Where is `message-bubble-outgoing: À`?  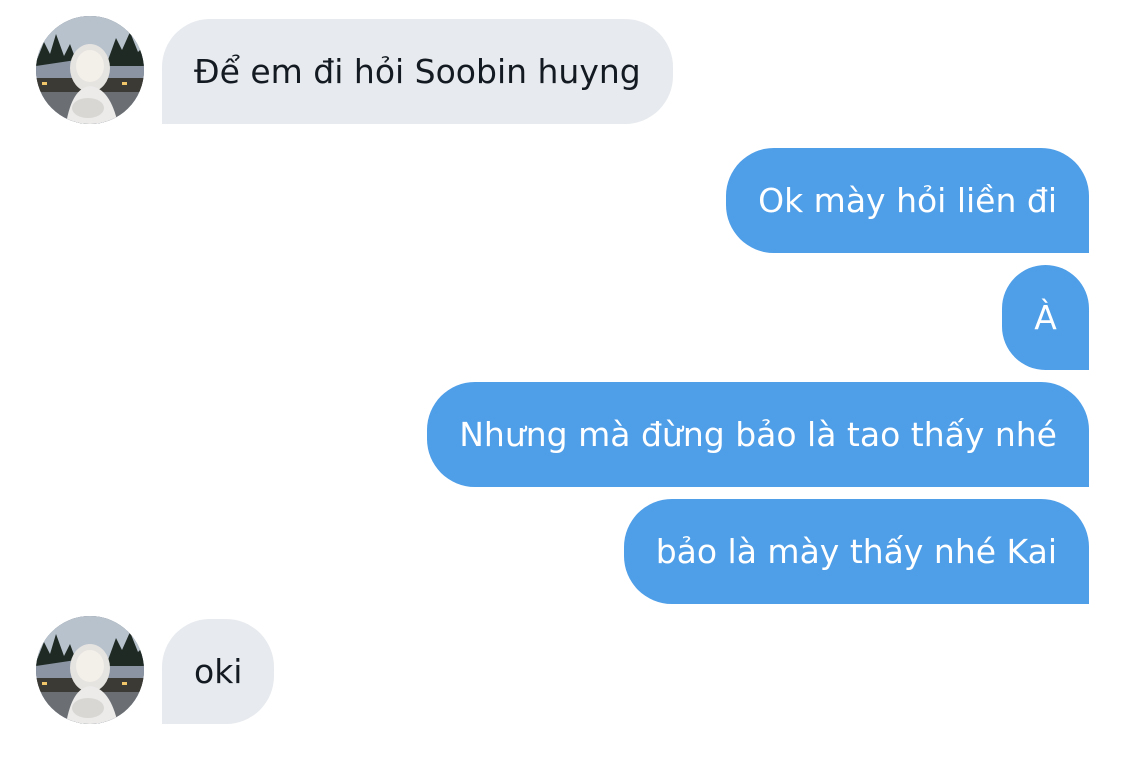 message-bubble-outgoing: À is located at coordinates (1045, 317).